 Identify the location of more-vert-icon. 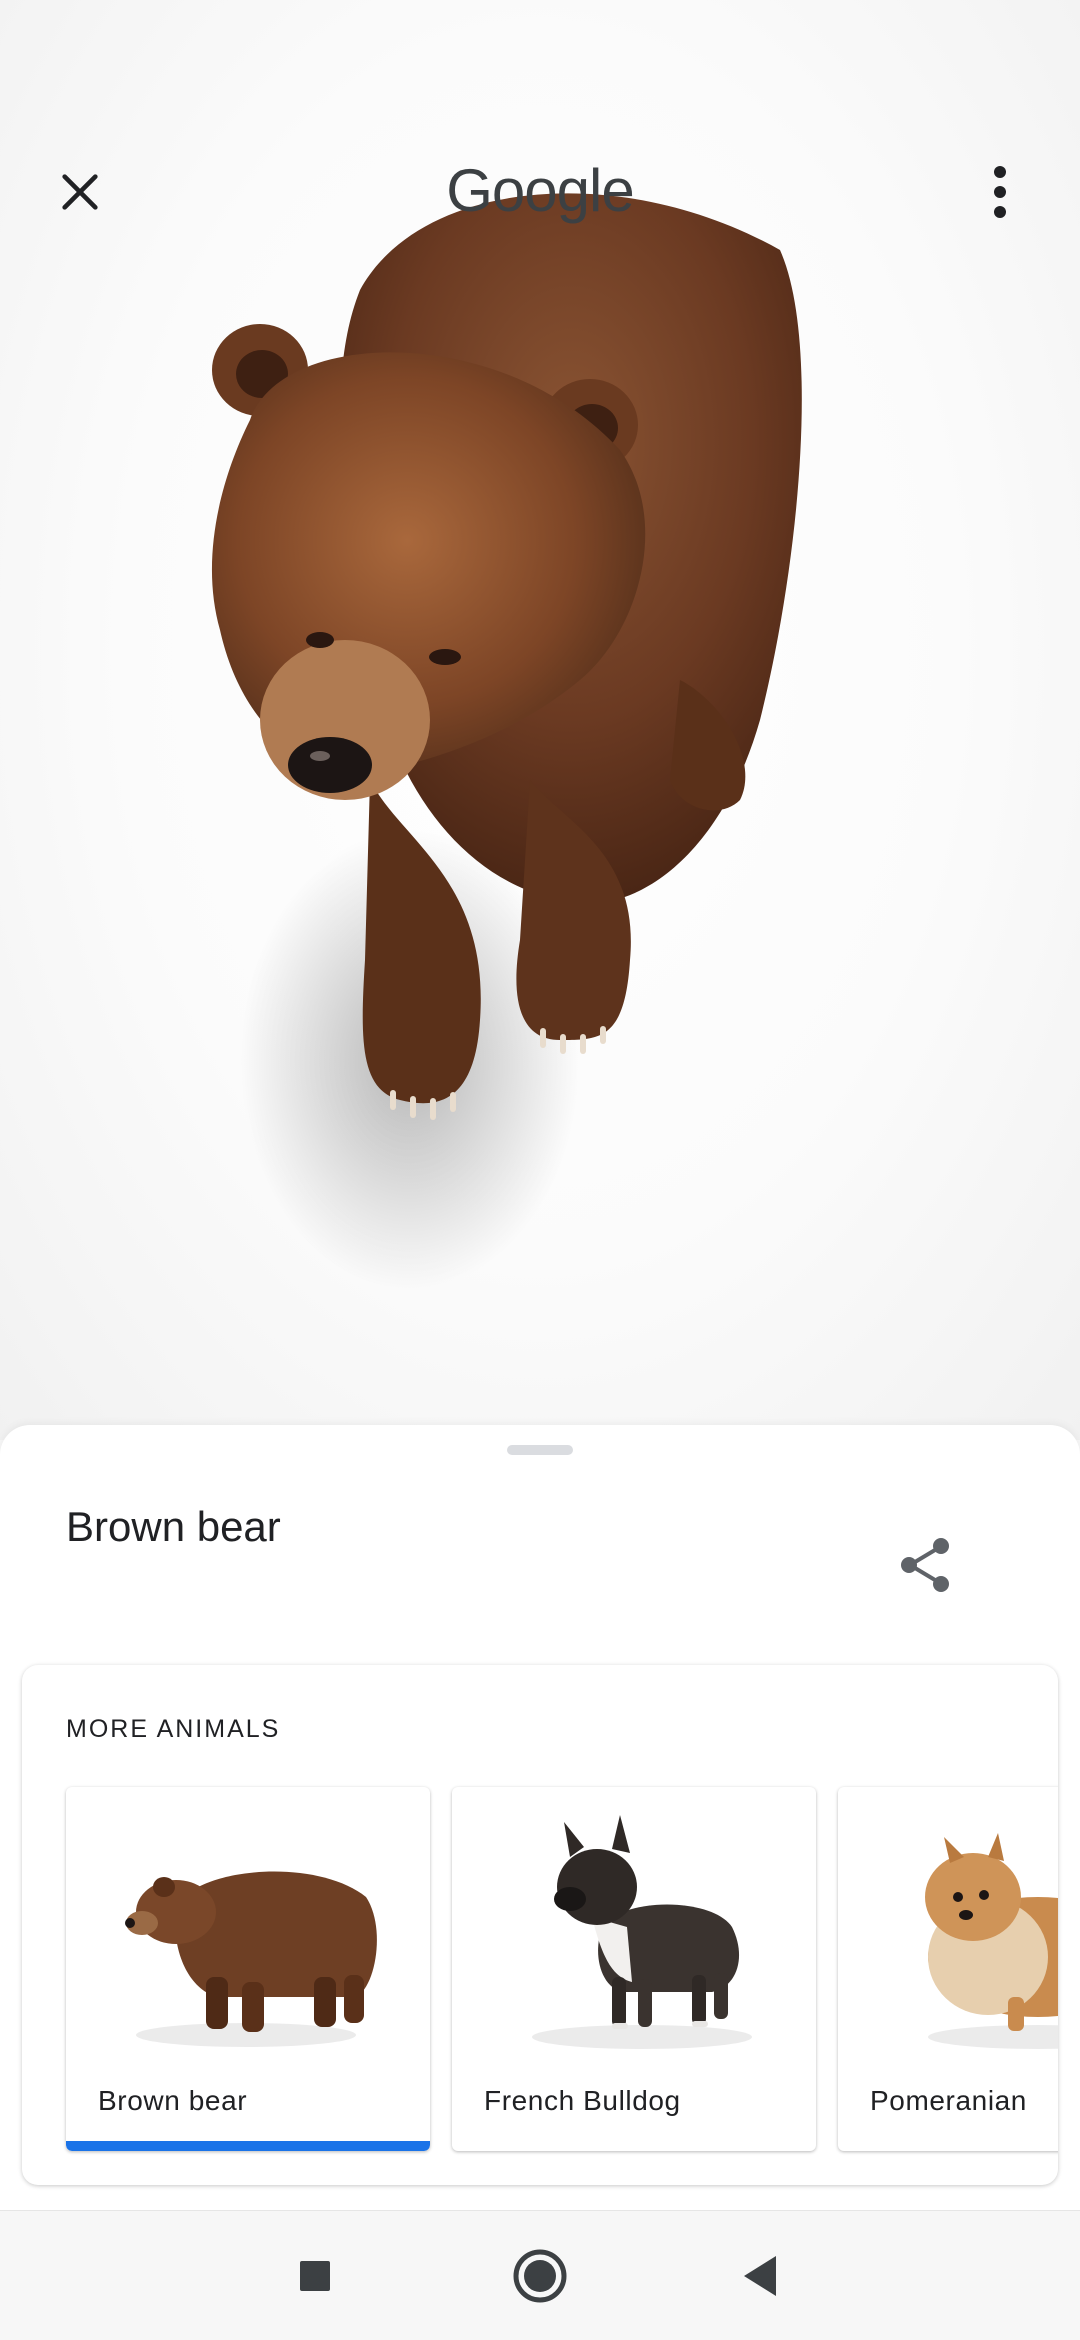
(1000, 192).